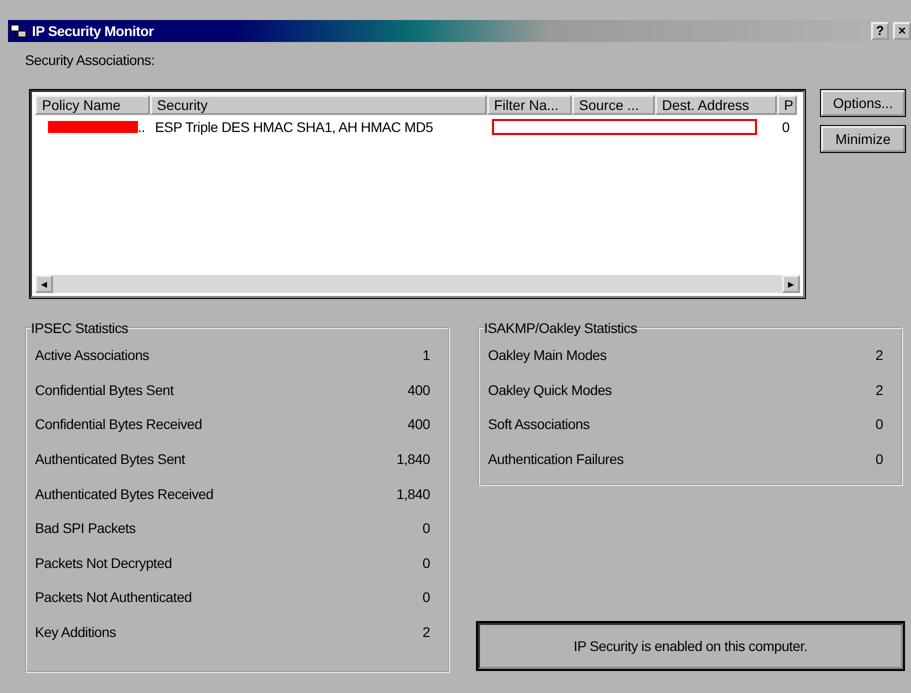 The width and height of the screenshot is (911, 693). What do you see at coordinates (787, 105) in the screenshot?
I see `column-header: P` at bounding box center [787, 105].